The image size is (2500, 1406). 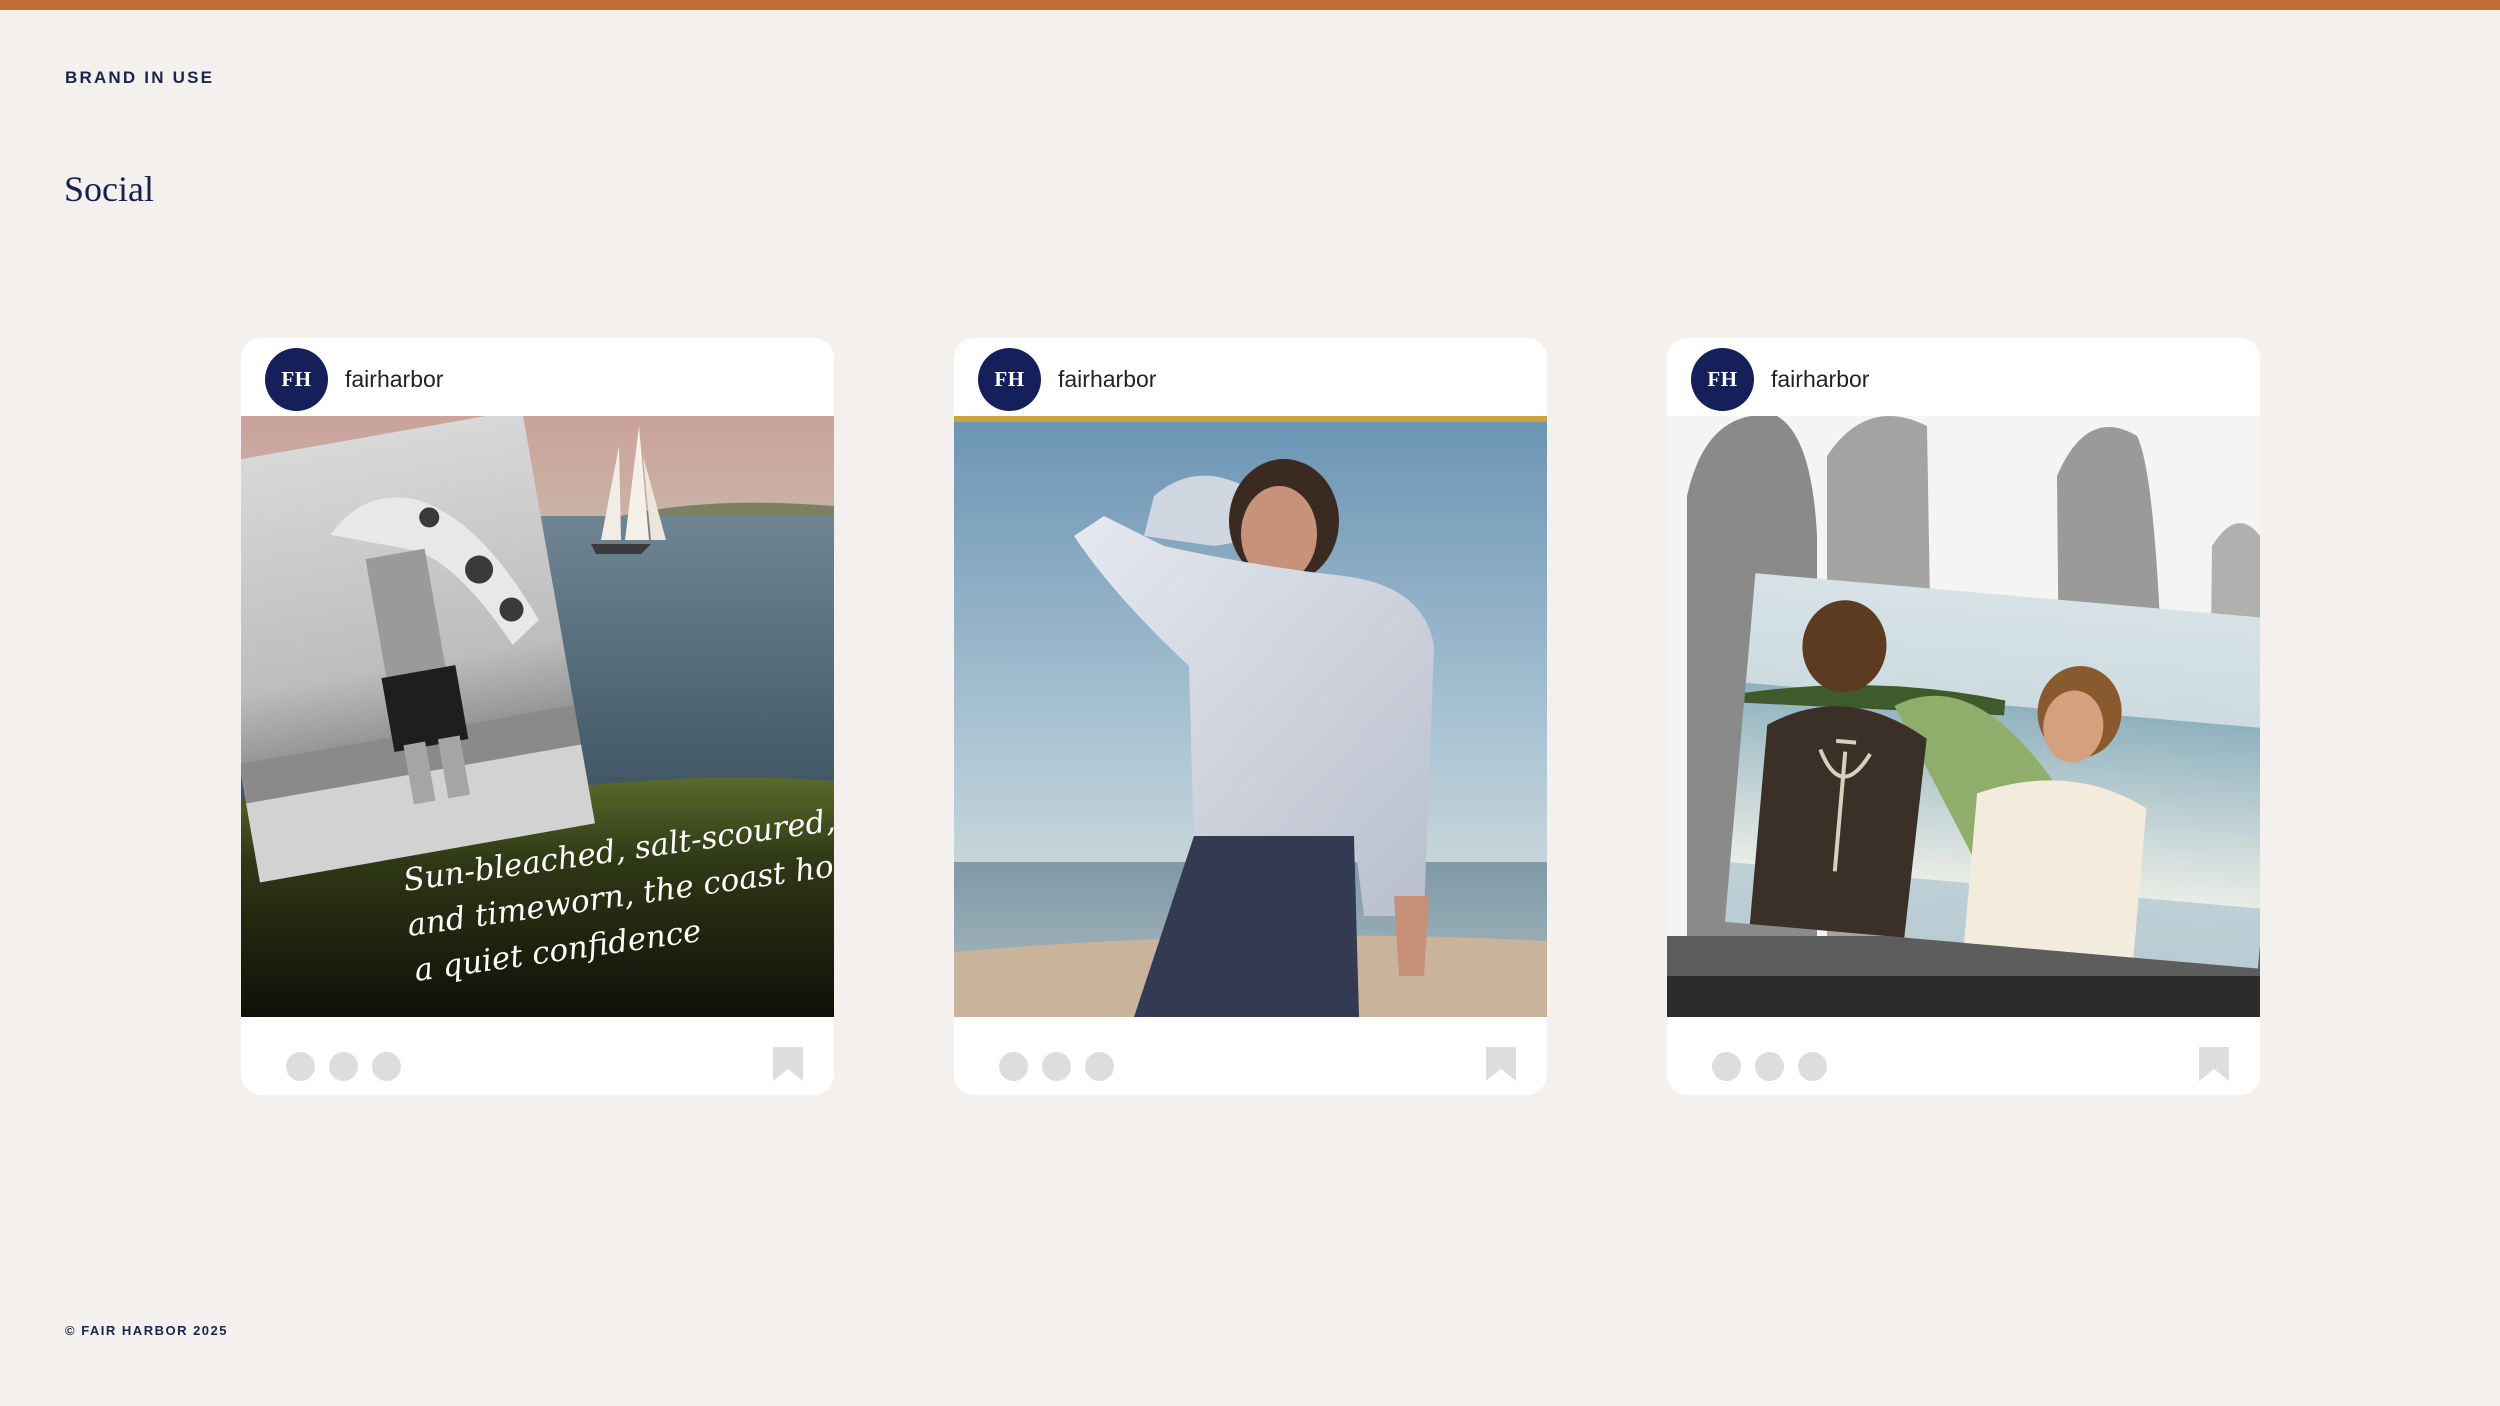 I want to click on post-image-surfboards-collage, so click(x=1963, y=716).